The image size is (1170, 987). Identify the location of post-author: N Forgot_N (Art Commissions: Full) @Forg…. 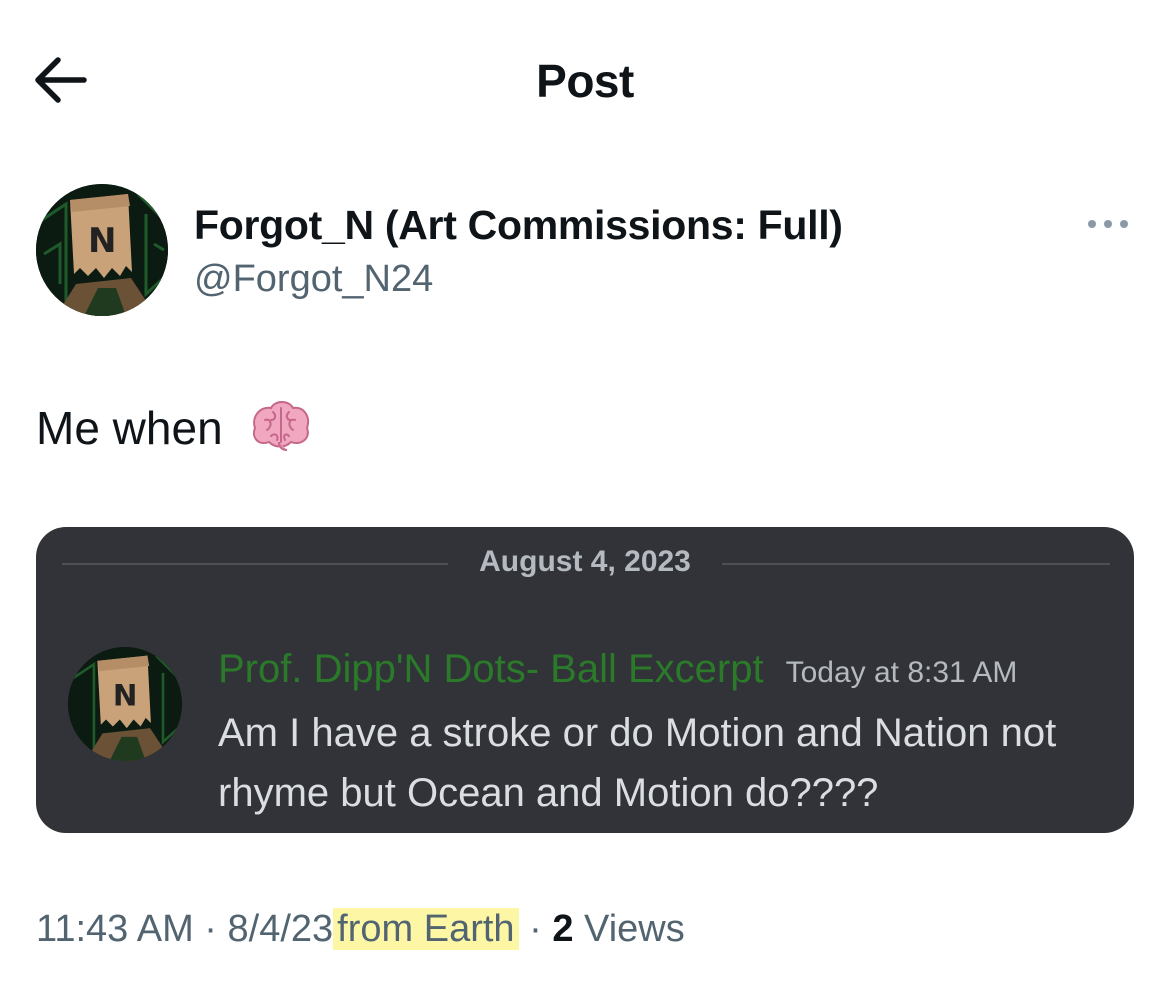
(586, 254).